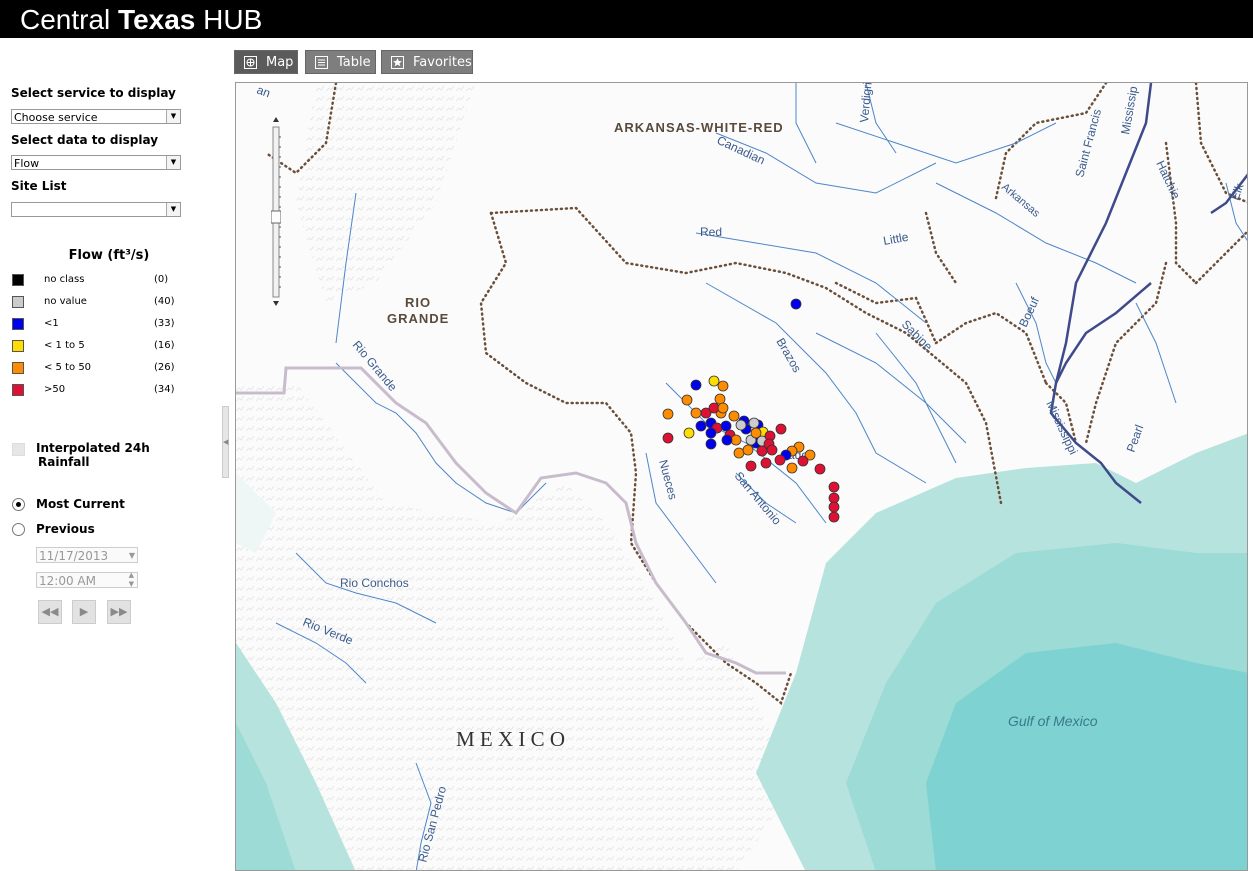  Describe the element at coordinates (418, 302) in the screenshot. I see `basin-label: RIO` at that location.